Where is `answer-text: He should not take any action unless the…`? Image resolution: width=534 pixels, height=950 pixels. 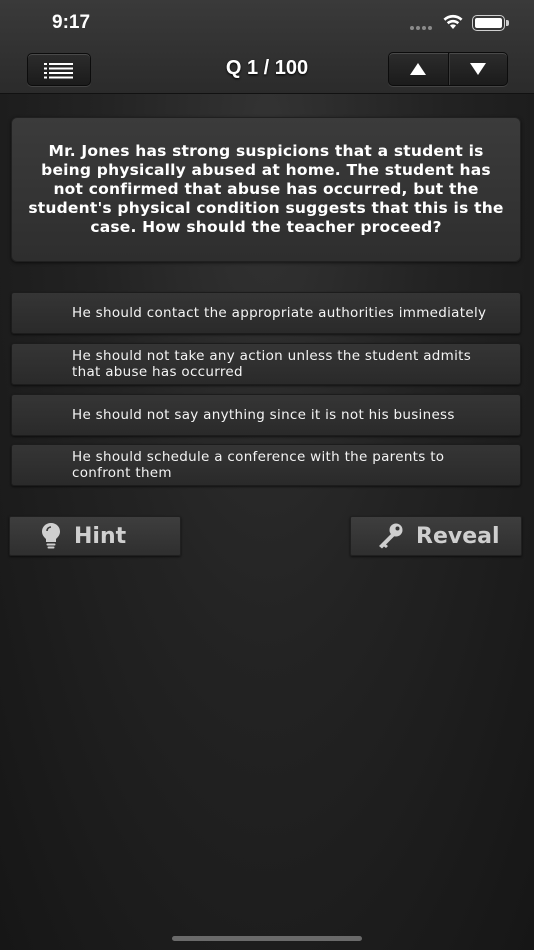 answer-text: He should not take any action unless the… is located at coordinates (272, 364).